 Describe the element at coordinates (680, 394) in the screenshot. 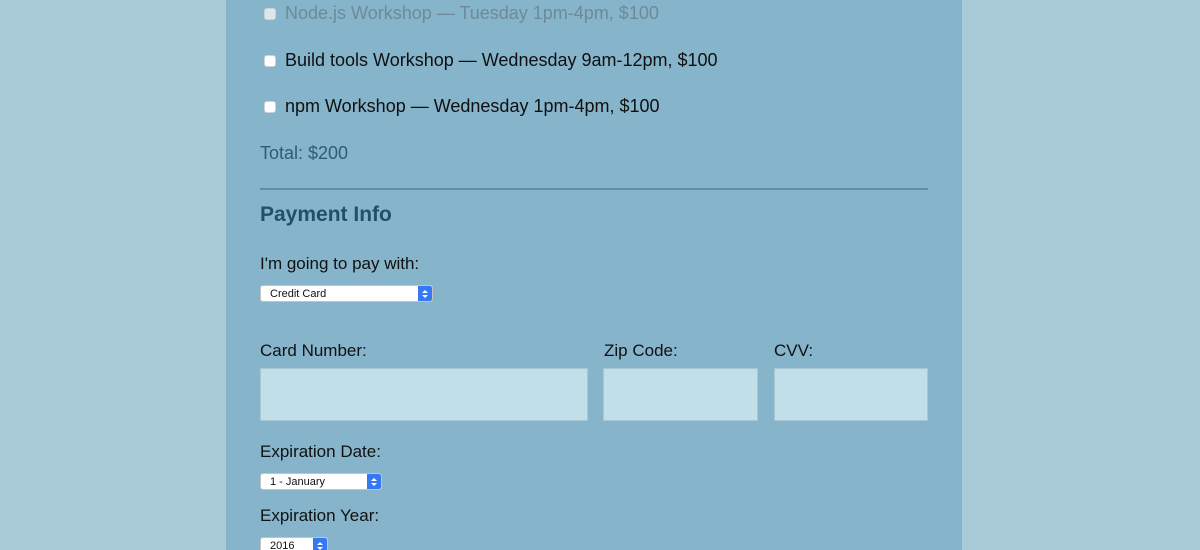

I see `zip-code-input` at that location.